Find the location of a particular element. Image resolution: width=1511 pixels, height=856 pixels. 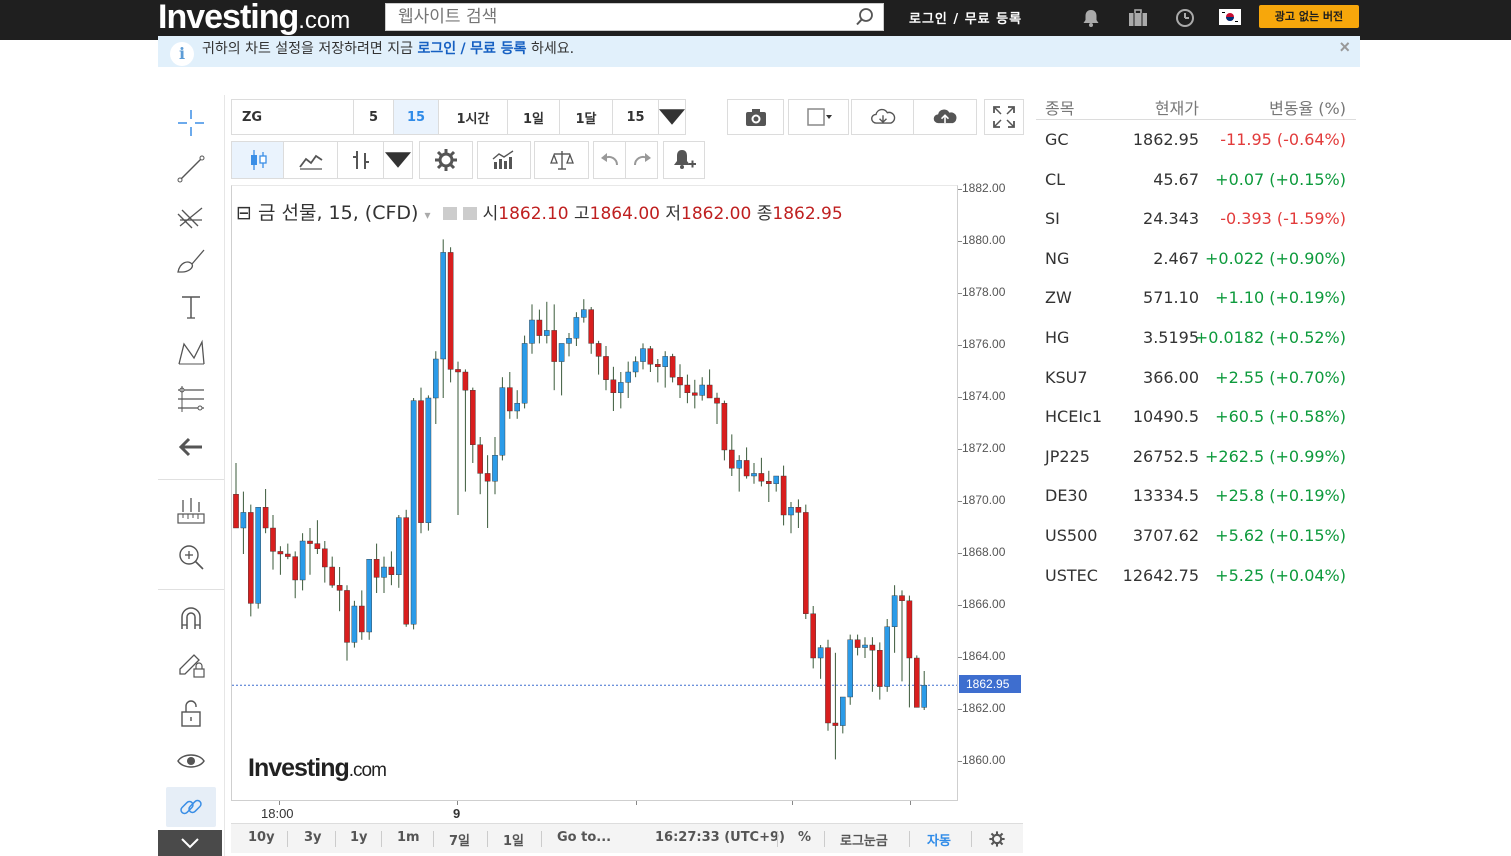

auto-scale-toggle: 자동 is located at coordinates (939, 839).